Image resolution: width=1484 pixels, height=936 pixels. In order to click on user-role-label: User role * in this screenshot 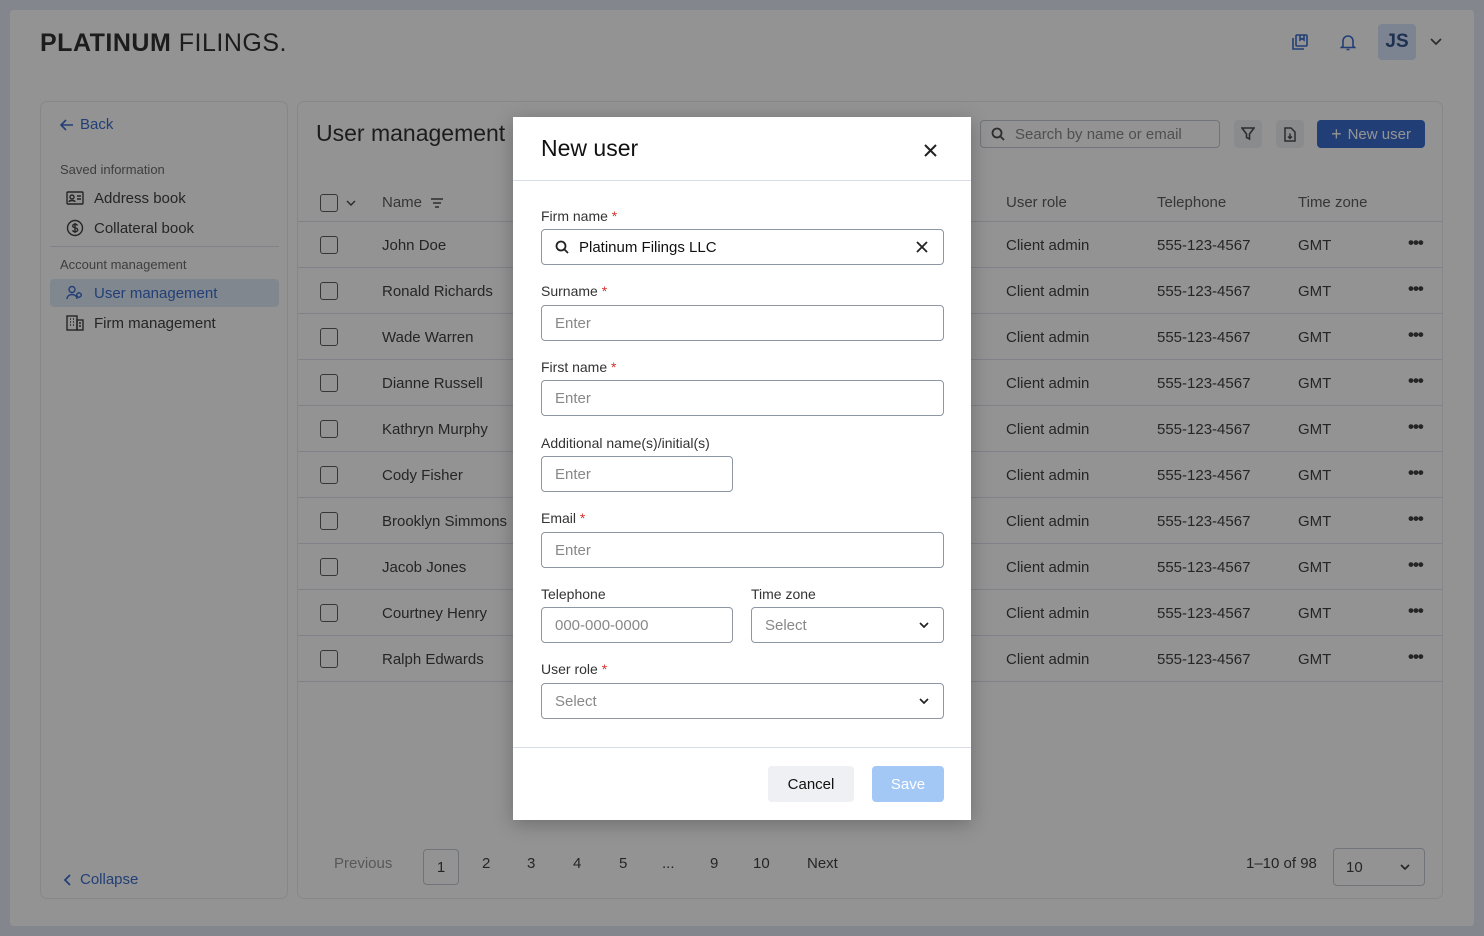, I will do `click(574, 669)`.